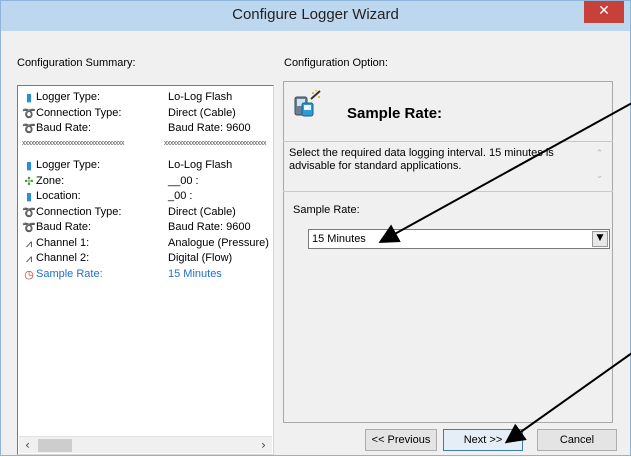 This screenshot has height=457, width=631. What do you see at coordinates (336, 63) in the screenshot?
I see `configuration-option-label: Configuration Option:` at bounding box center [336, 63].